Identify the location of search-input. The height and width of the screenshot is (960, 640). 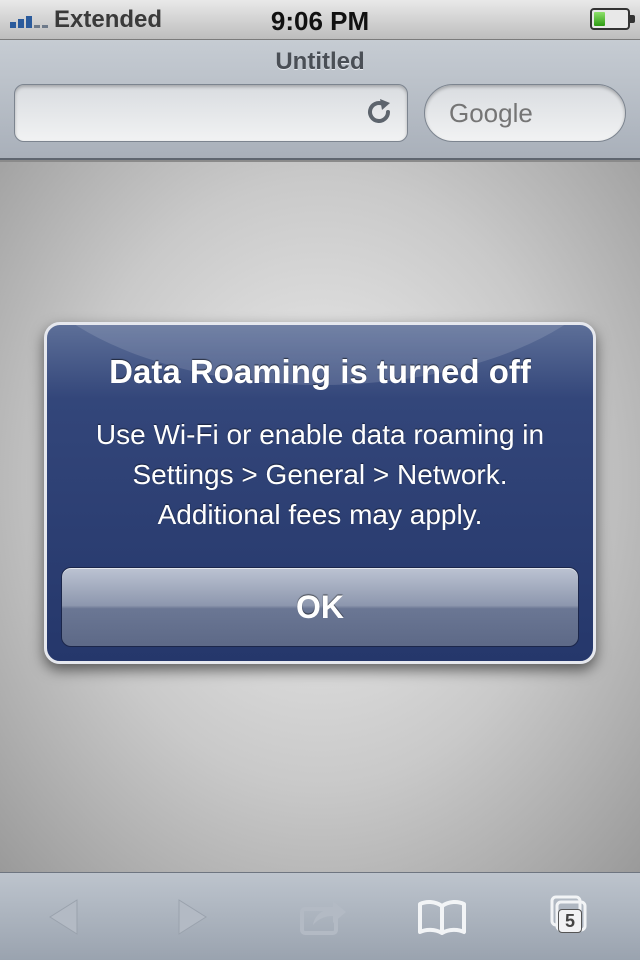
(525, 113).